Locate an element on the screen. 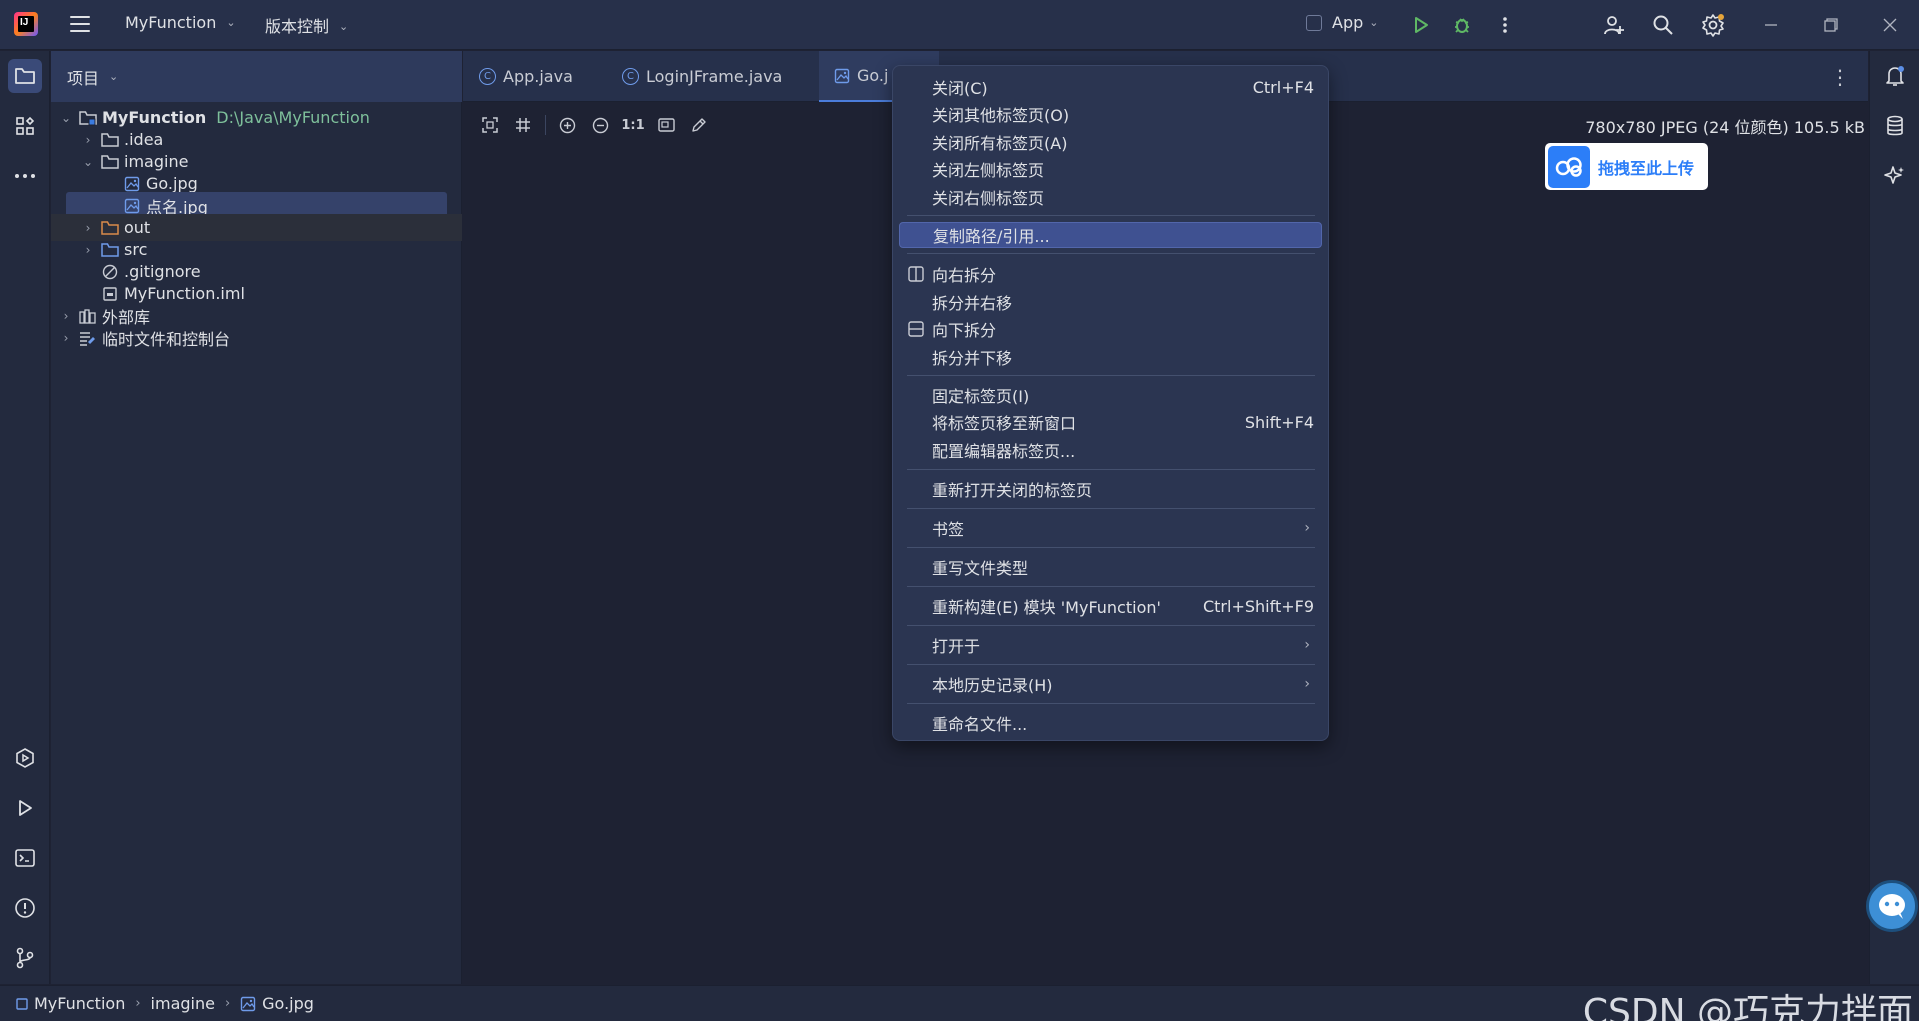 This screenshot has width=1919, height=1021. fit-zoom-icon is located at coordinates (490, 125).